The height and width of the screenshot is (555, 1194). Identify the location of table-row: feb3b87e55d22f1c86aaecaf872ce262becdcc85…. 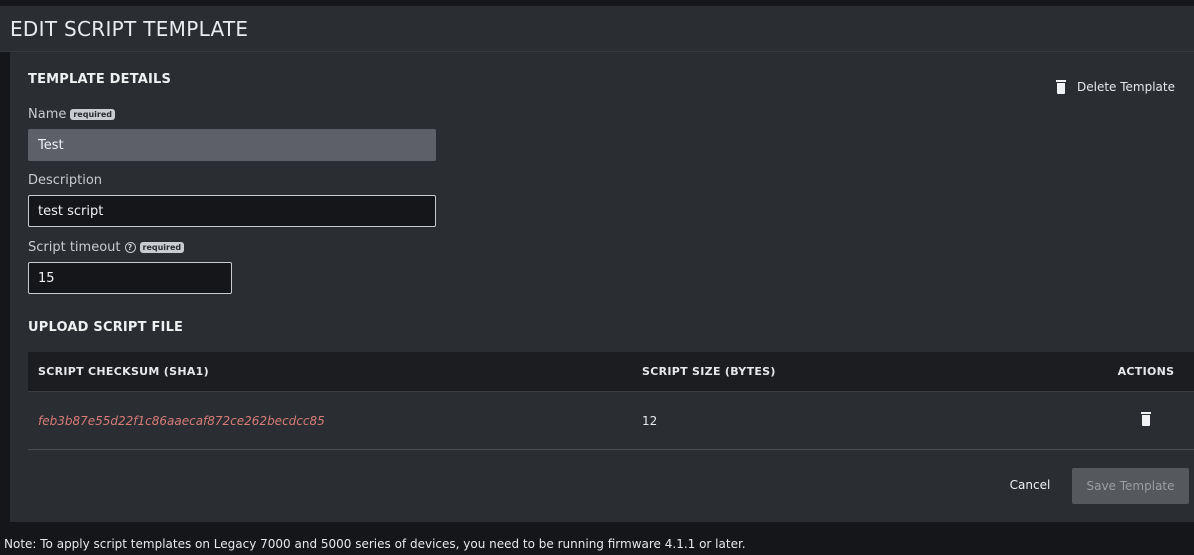
(611, 421).